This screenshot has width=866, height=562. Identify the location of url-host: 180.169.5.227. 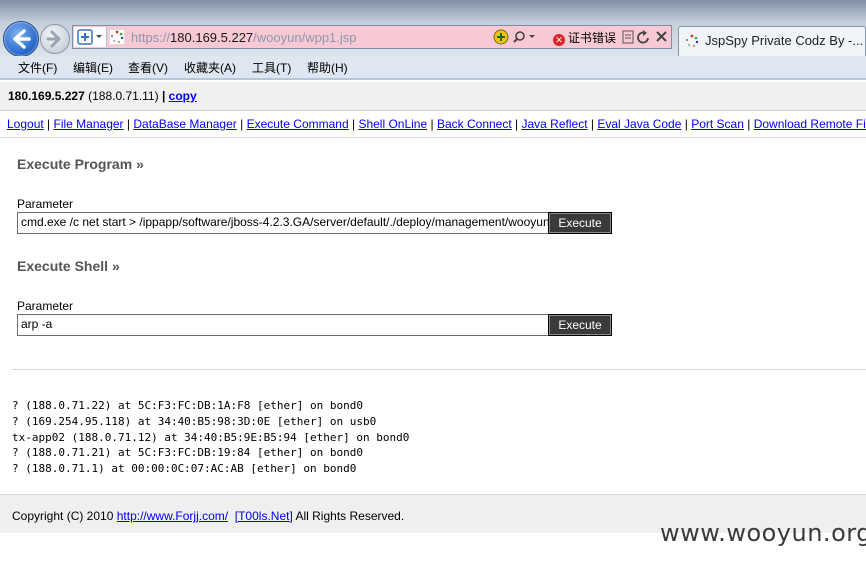
(212, 37).